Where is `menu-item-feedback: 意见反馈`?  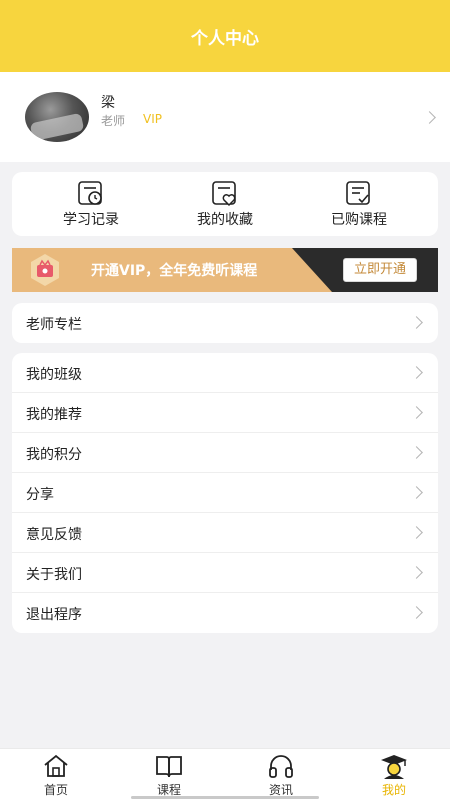
menu-item-feedback: 意见反馈 is located at coordinates (225, 533).